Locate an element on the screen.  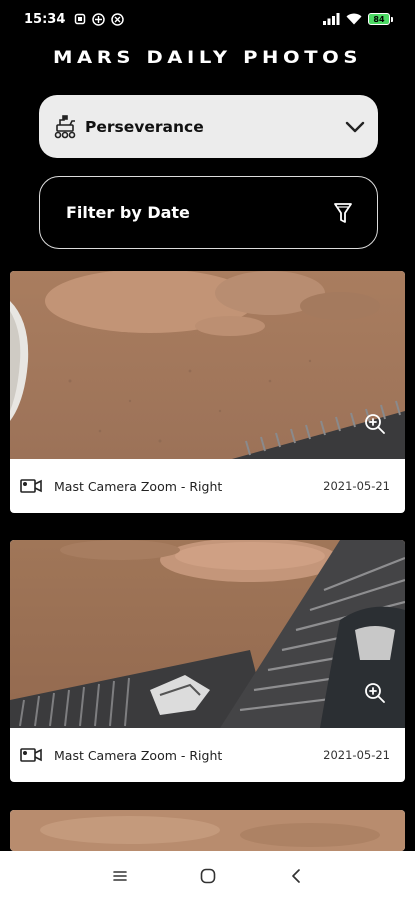
status-time: 15:34 is located at coordinates (45, 19).